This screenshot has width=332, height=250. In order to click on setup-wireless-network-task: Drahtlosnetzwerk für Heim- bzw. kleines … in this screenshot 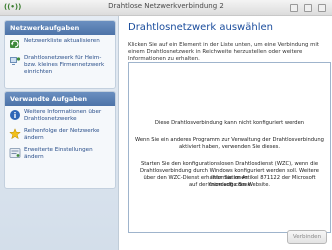, I will do `click(60, 65)`.